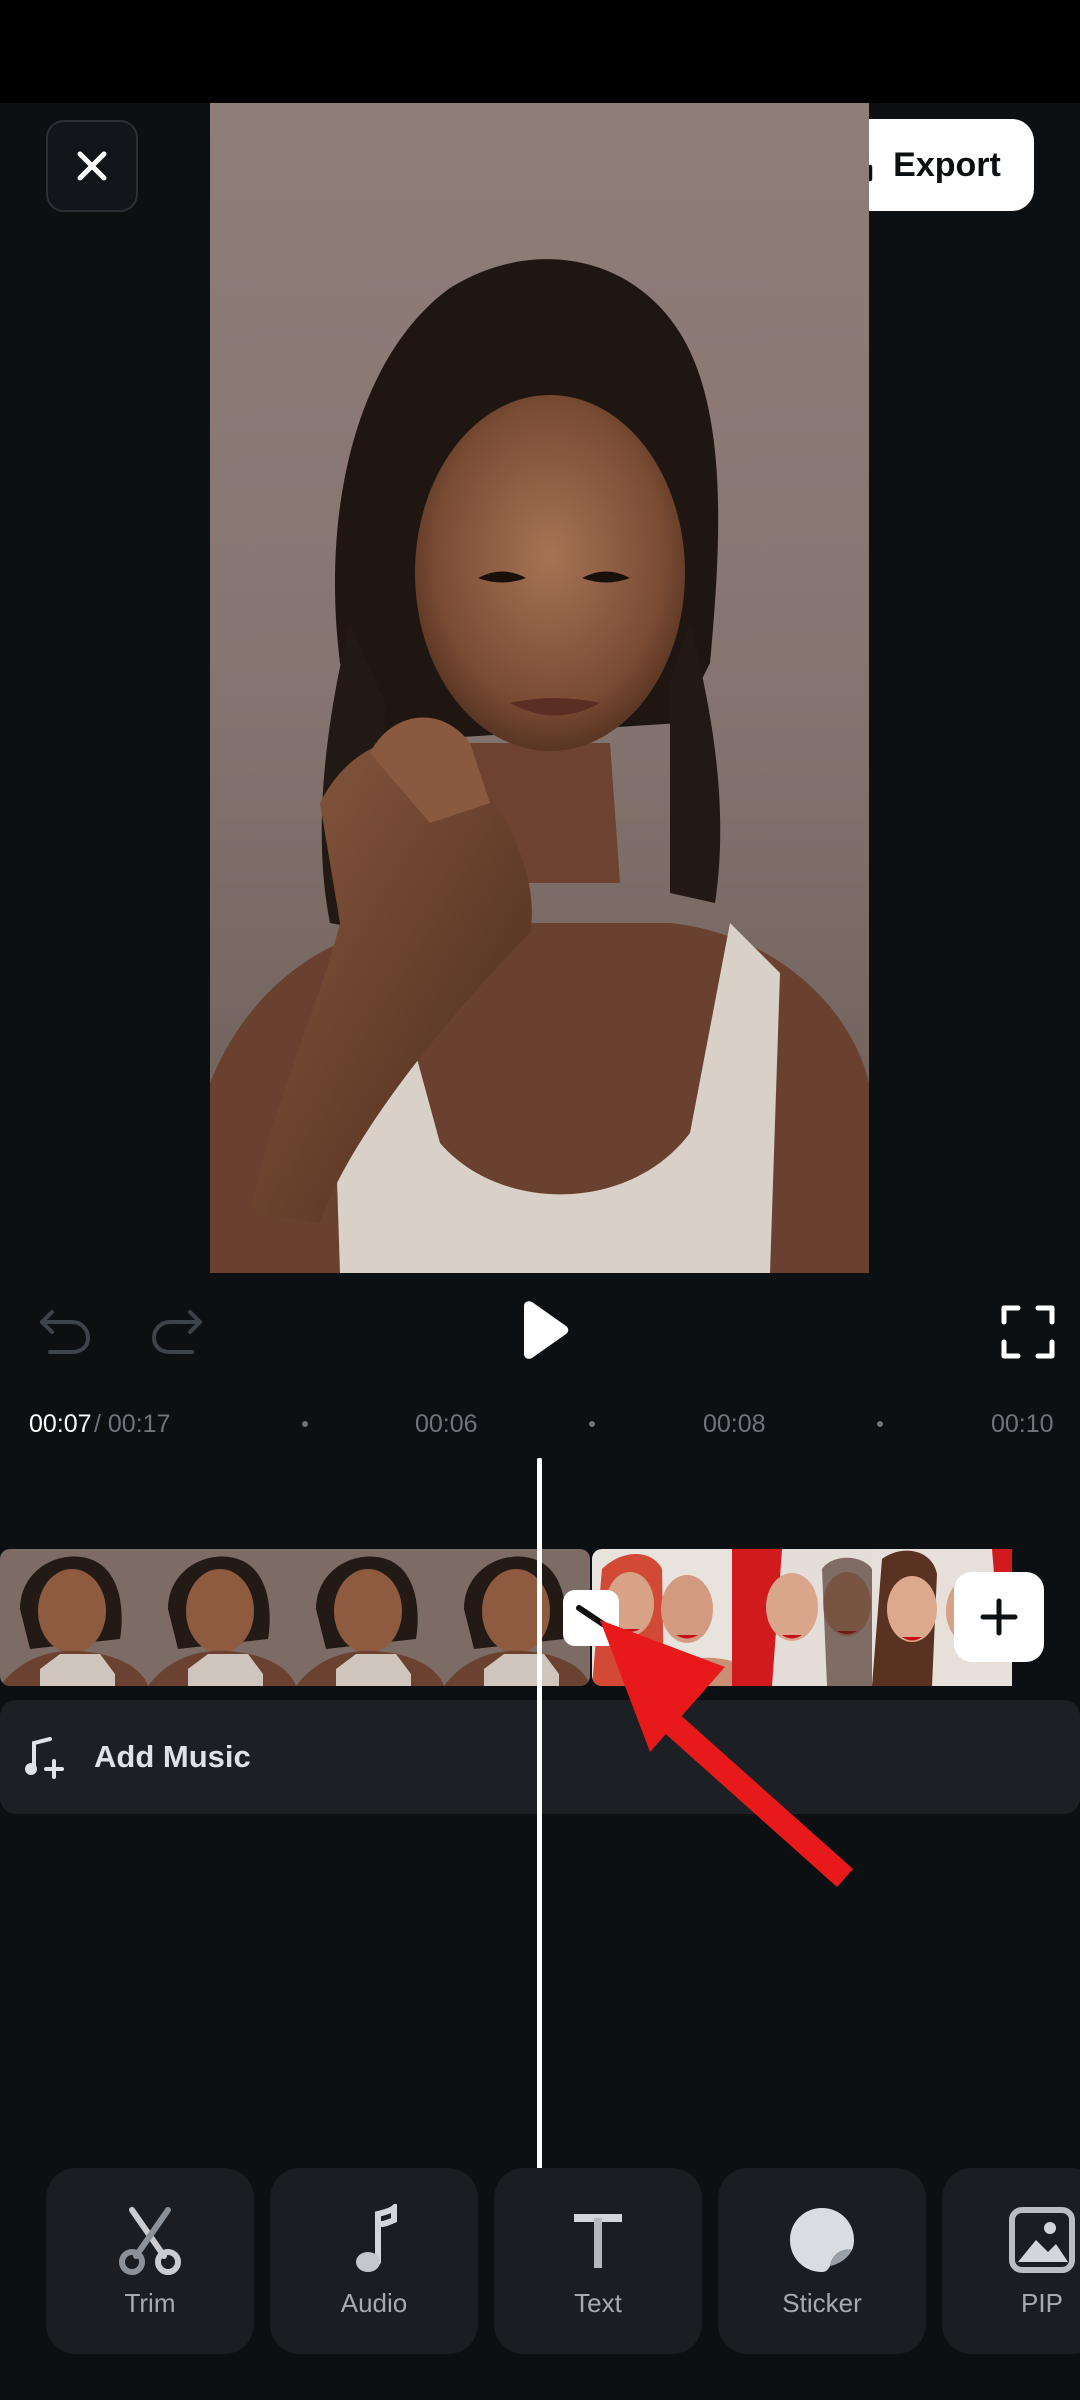 This screenshot has width=1080, height=2400. I want to click on tool-trim: Trim, so click(150, 2261).